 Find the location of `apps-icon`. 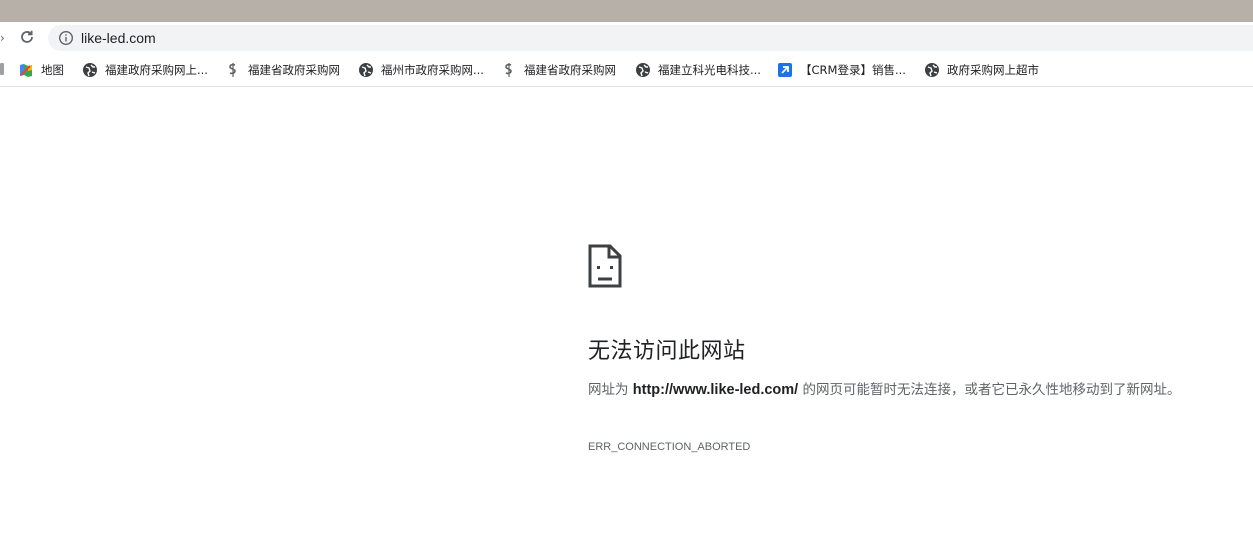

apps-icon is located at coordinates (2, 69).